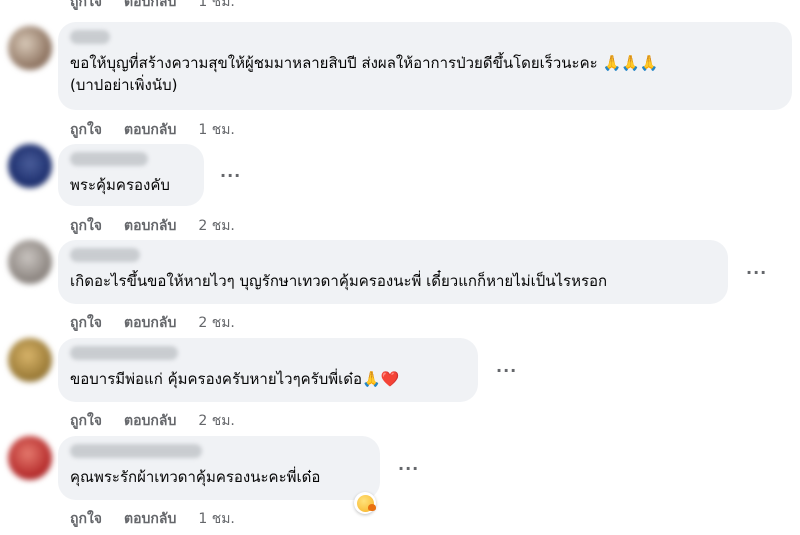 This screenshot has width=800, height=535. I want to click on comment-2-actions: ถูกใจ ตอบกลับ 2 ชม., so click(152, 226).